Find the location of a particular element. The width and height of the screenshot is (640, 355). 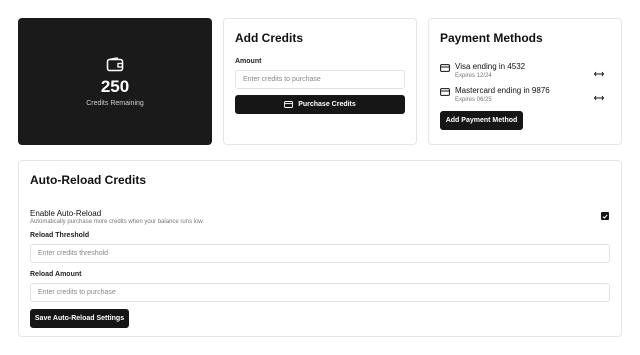

amount-input: Enter credits to purchase is located at coordinates (320, 79).